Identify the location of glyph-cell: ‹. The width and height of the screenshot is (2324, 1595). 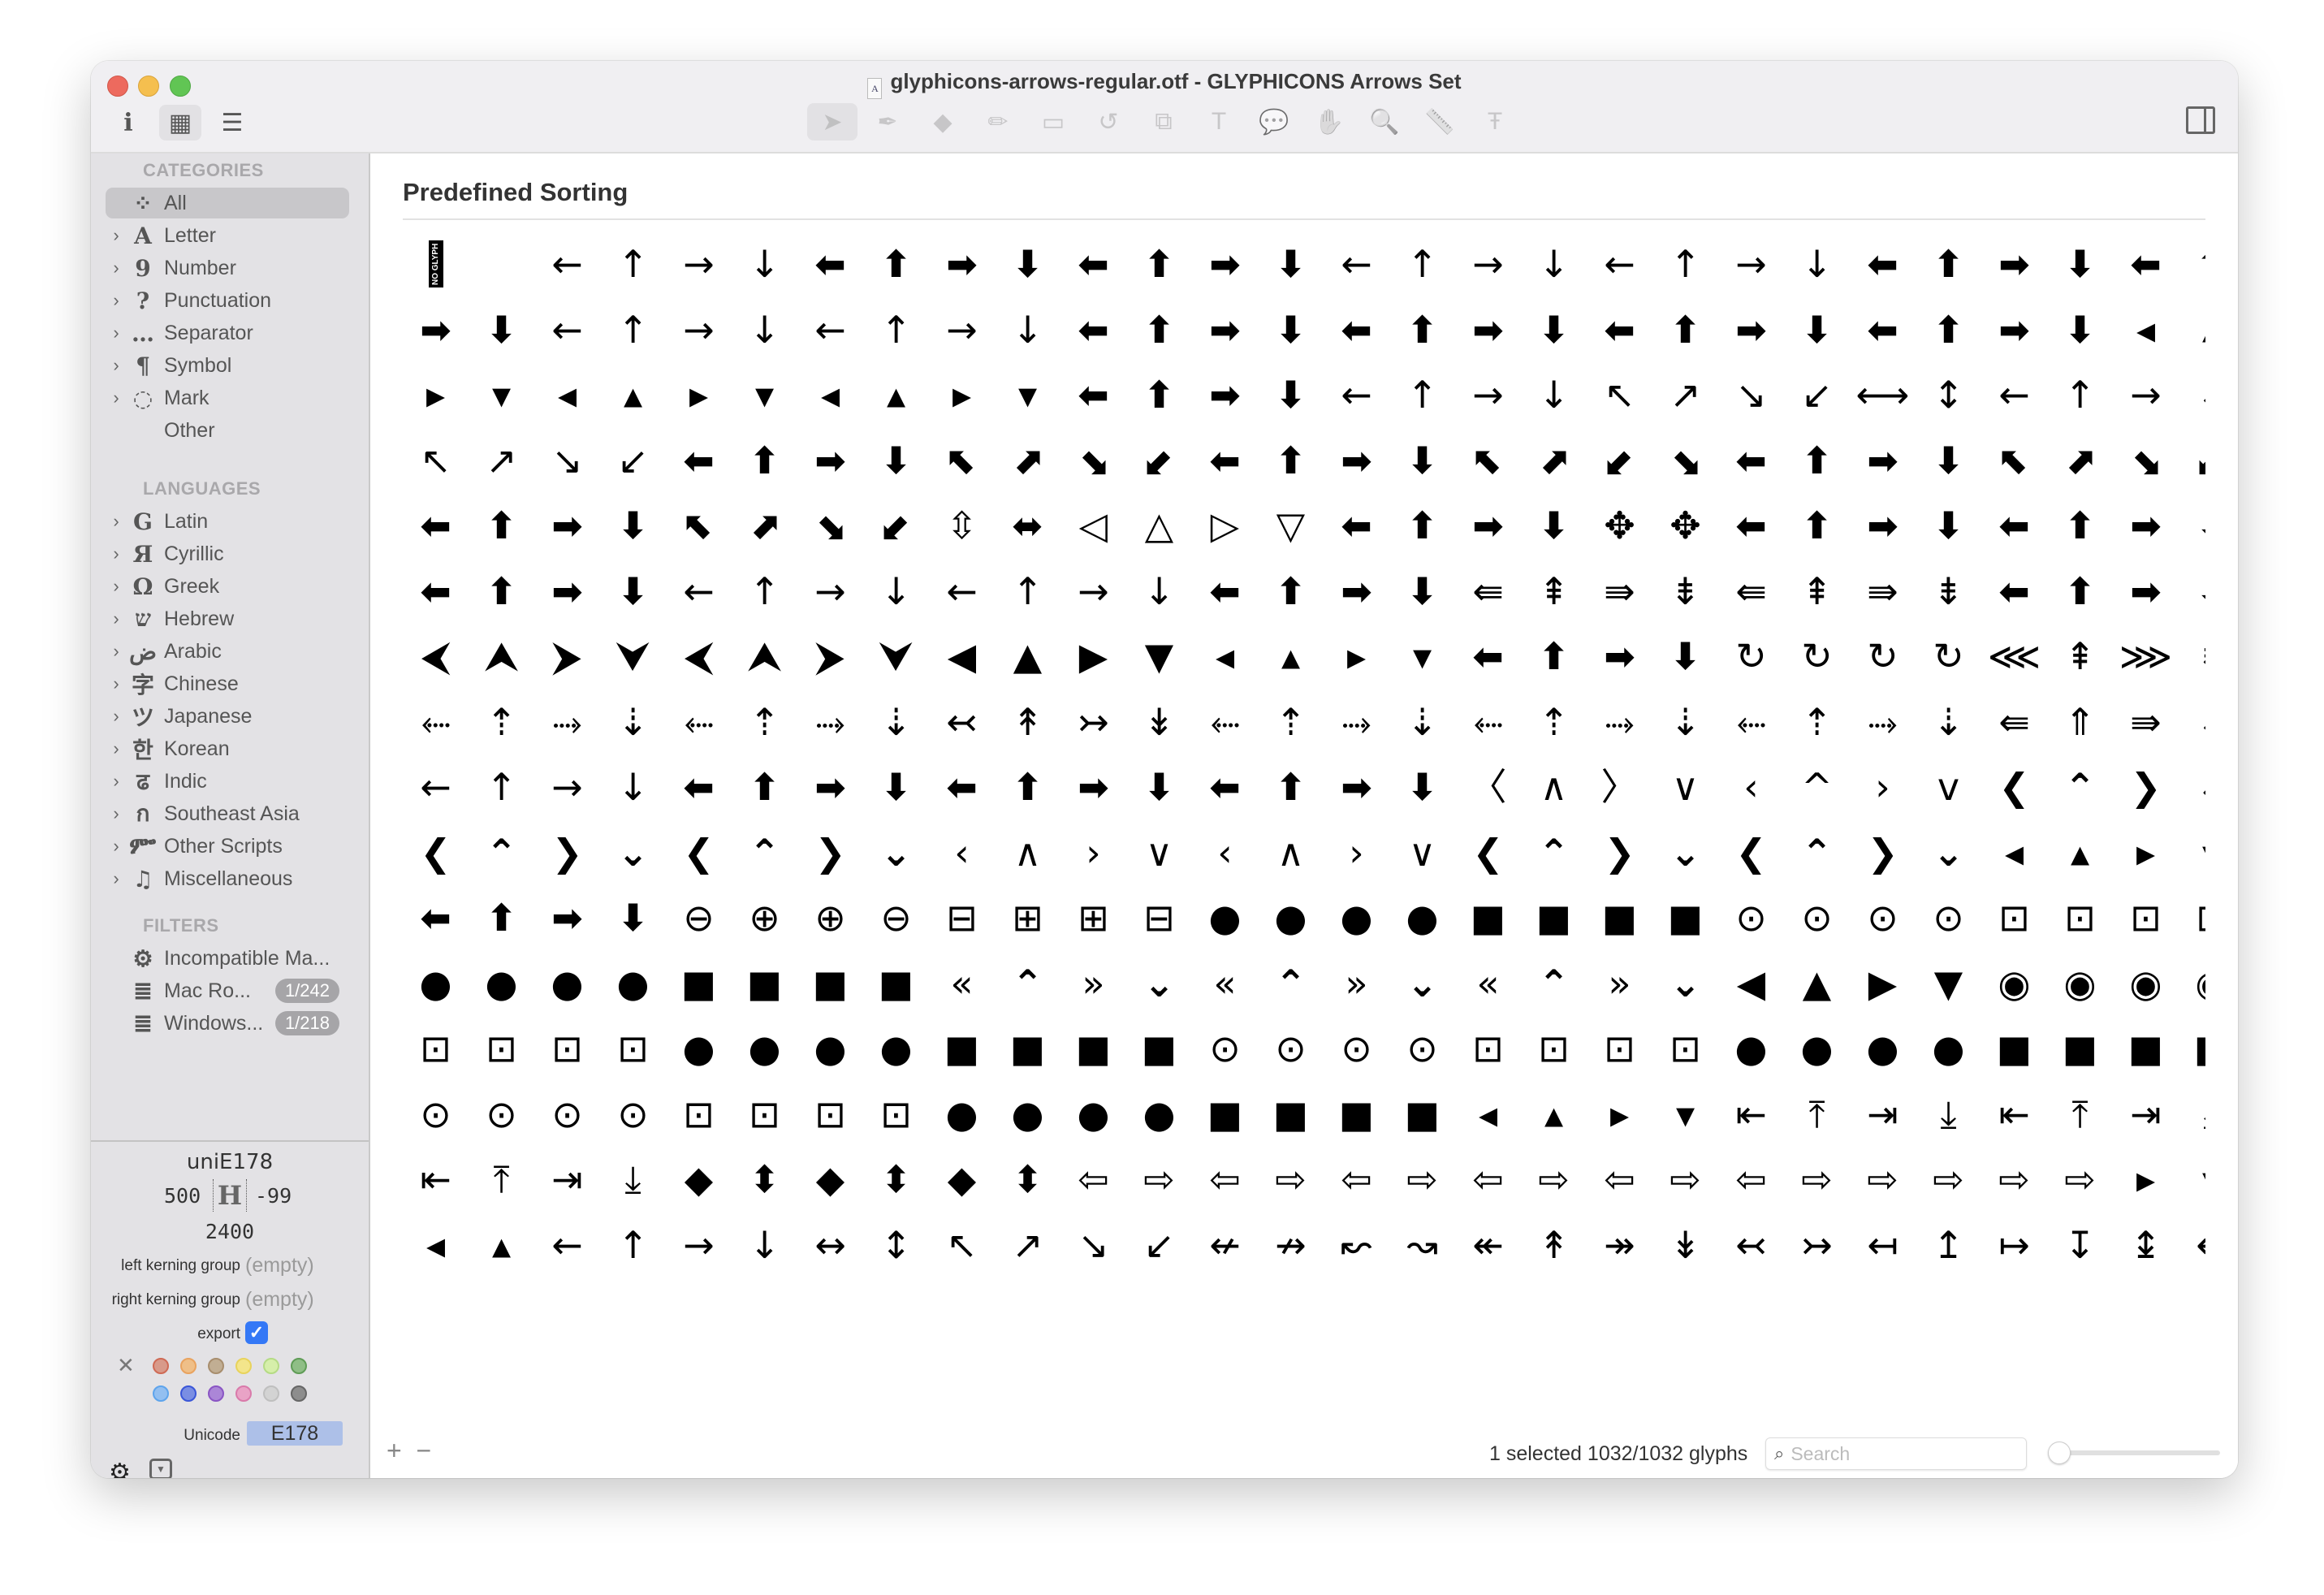
(962, 852).